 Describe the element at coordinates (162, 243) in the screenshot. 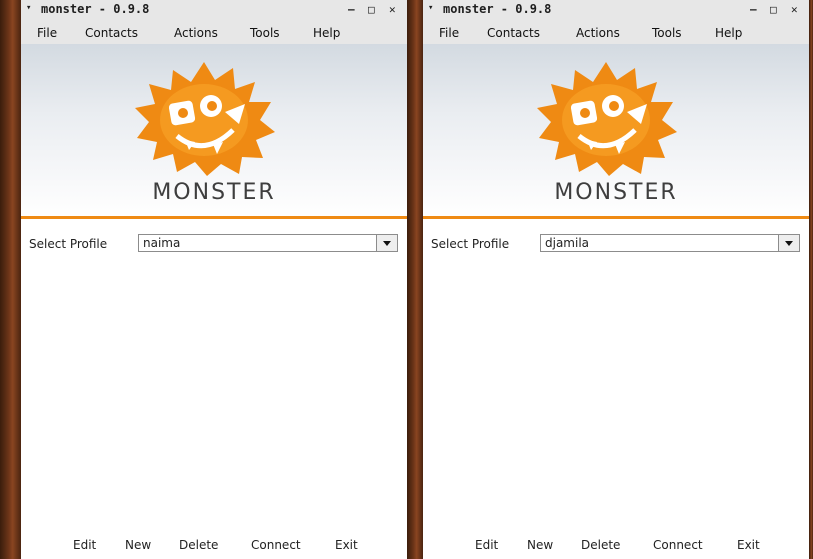

I see `profile-select-value: naima` at that location.